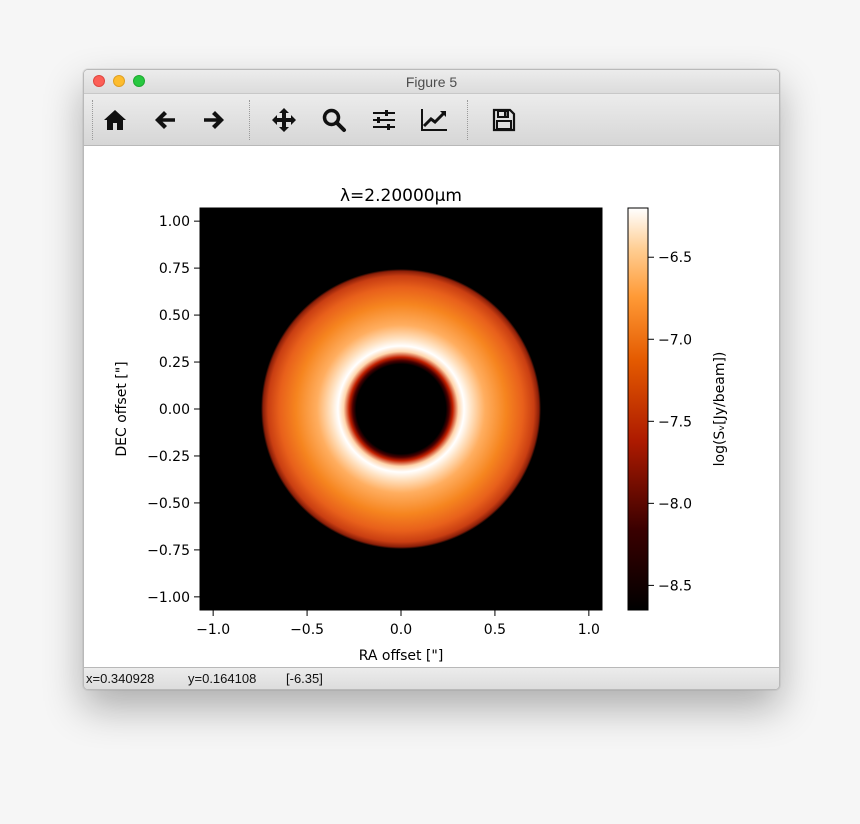 Image resolution: width=860 pixels, height=824 pixels. I want to click on y-tick-label: 1.00, so click(174, 222).